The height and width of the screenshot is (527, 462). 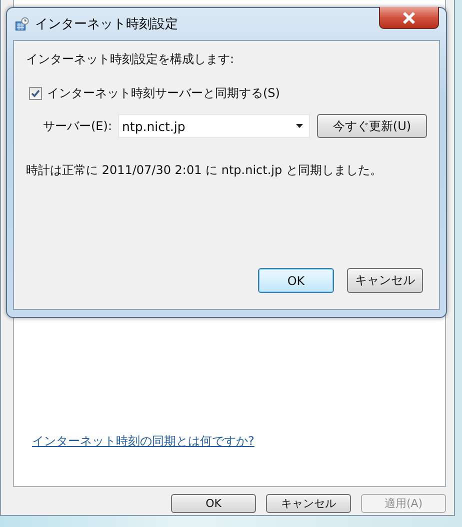 What do you see at coordinates (143, 441) in the screenshot?
I see `help-link: インターネット時刻の同期とは何ですか?` at bounding box center [143, 441].